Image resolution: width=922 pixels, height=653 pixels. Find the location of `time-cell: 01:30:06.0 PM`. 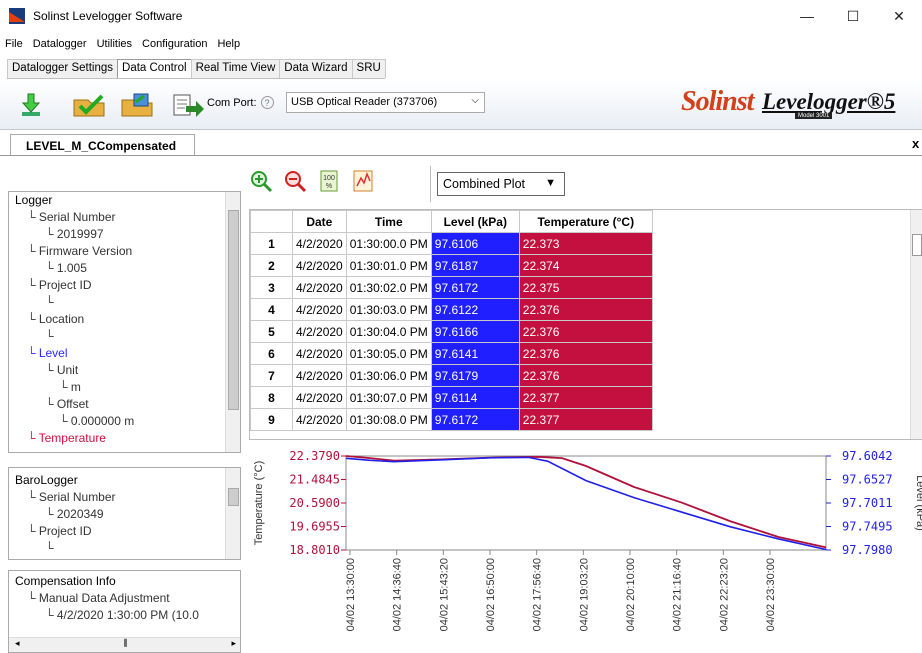

time-cell: 01:30:06.0 PM is located at coordinates (388, 375).